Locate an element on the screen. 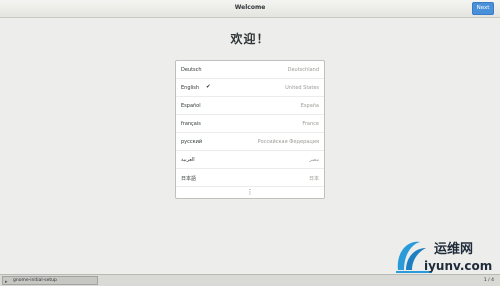 This screenshot has height=286, width=500. language-region: France is located at coordinates (310, 124).